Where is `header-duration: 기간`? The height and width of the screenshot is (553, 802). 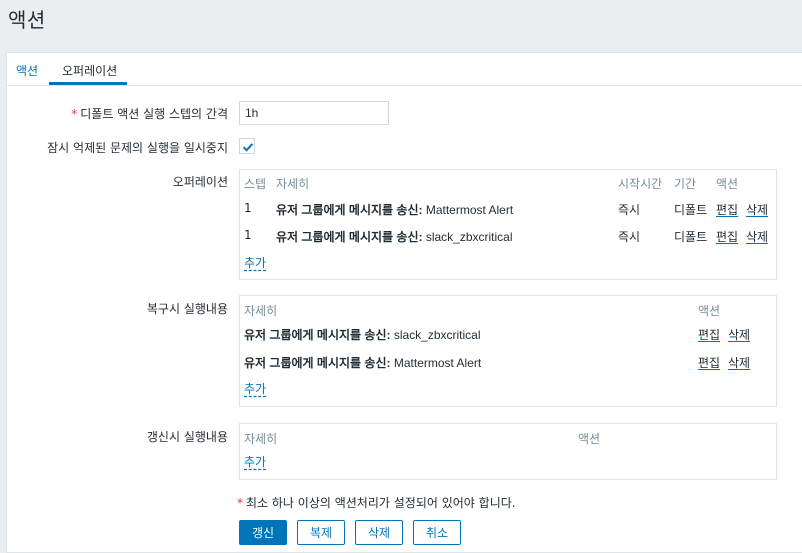 header-duration: 기간 is located at coordinates (685, 184).